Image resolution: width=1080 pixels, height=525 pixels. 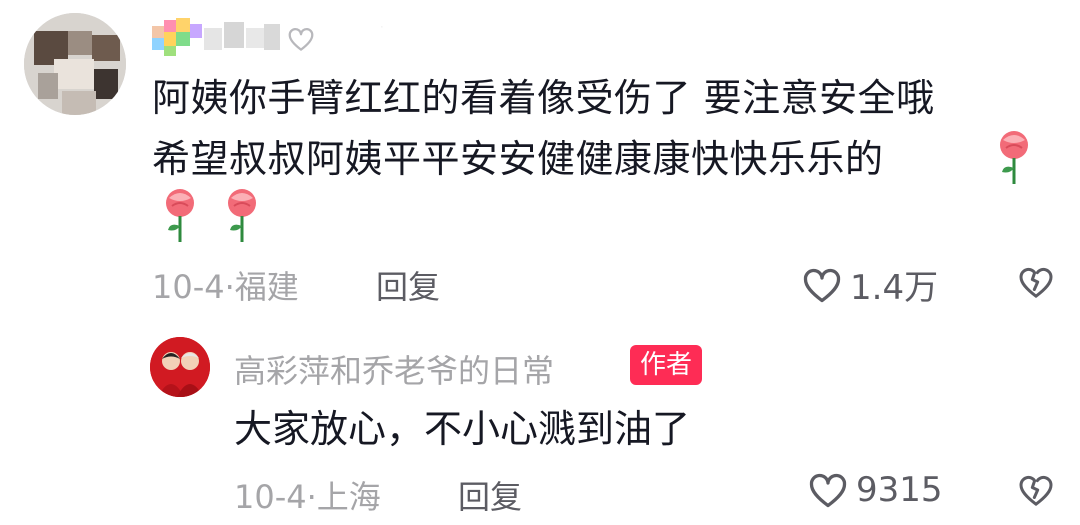 I want to click on heart-outline-icon, so click(x=301, y=39).